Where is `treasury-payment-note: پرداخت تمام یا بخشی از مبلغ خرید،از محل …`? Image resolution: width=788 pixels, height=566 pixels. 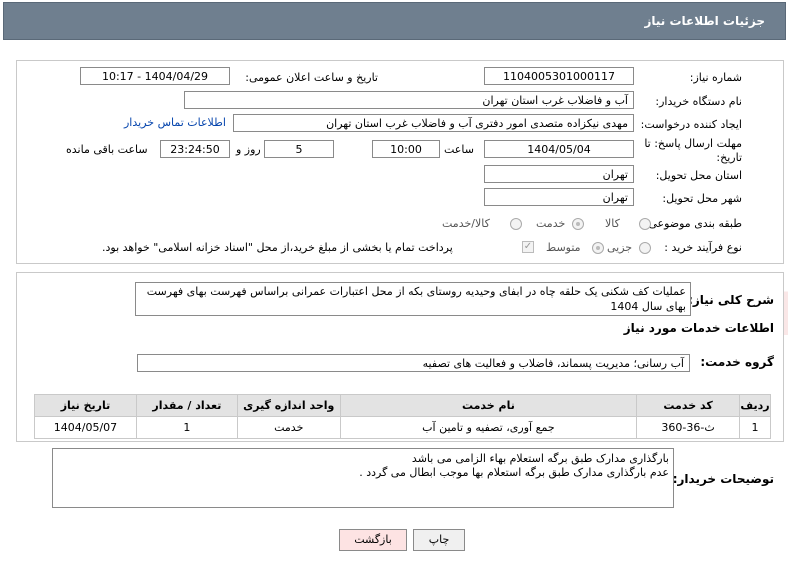 treasury-payment-note: پرداخت تمام یا بخشی از مبلغ خرید،از محل … is located at coordinates (277, 247).